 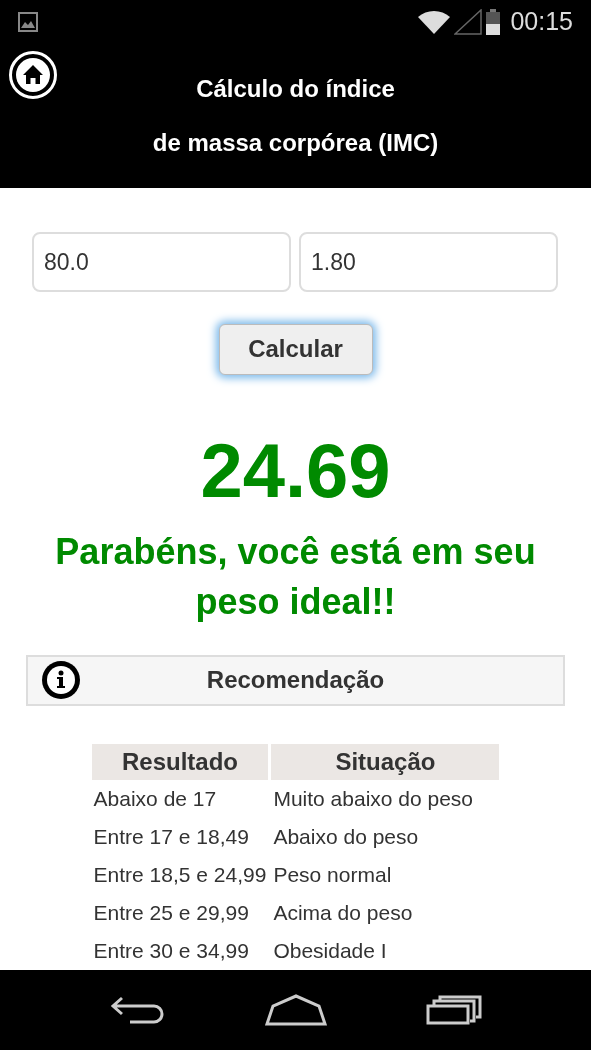 What do you see at coordinates (295, 470) in the screenshot?
I see `result-value: 24.69` at bounding box center [295, 470].